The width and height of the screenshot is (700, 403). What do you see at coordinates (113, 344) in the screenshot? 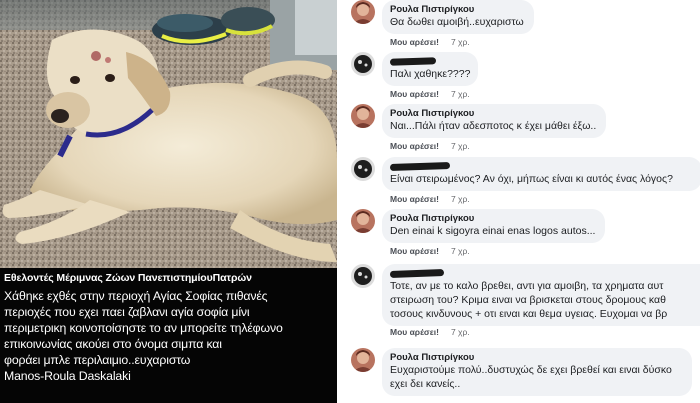
I see `caption-line: επικοινωνίας ακούει στο όνομα σιμπα και` at bounding box center [113, 344].